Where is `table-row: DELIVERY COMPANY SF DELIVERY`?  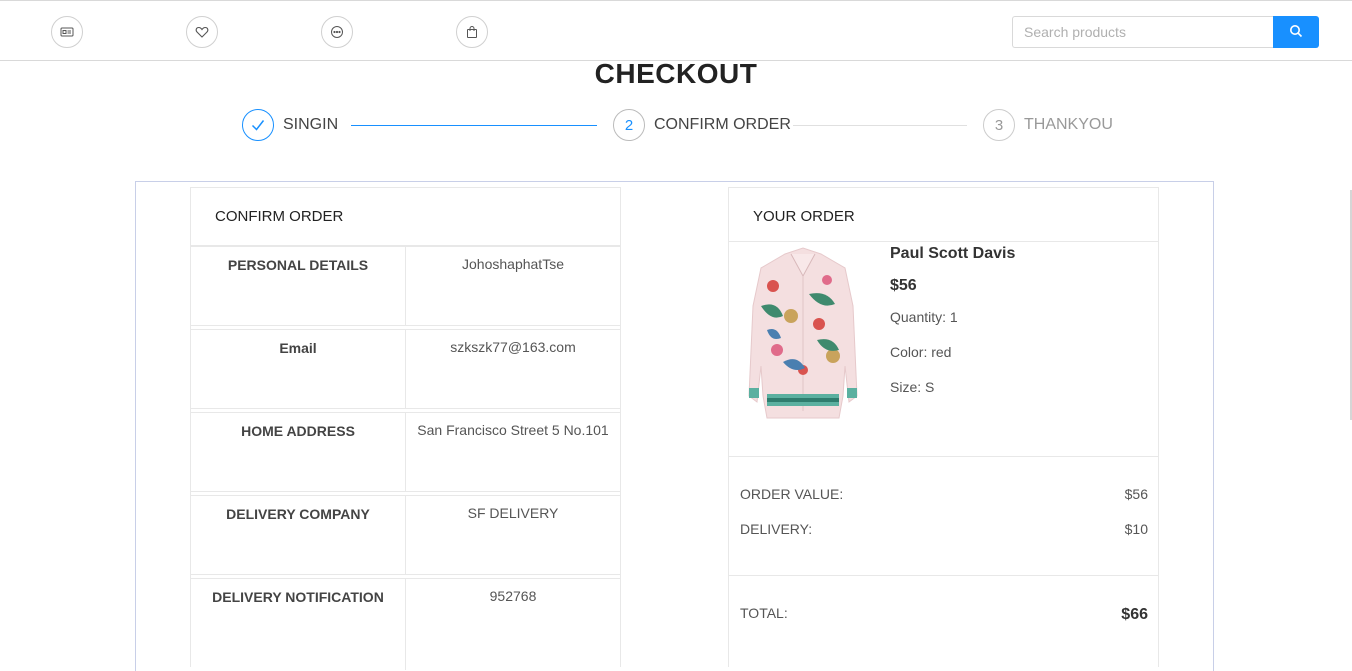 table-row: DELIVERY COMPANY SF DELIVERY is located at coordinates (405, 535).